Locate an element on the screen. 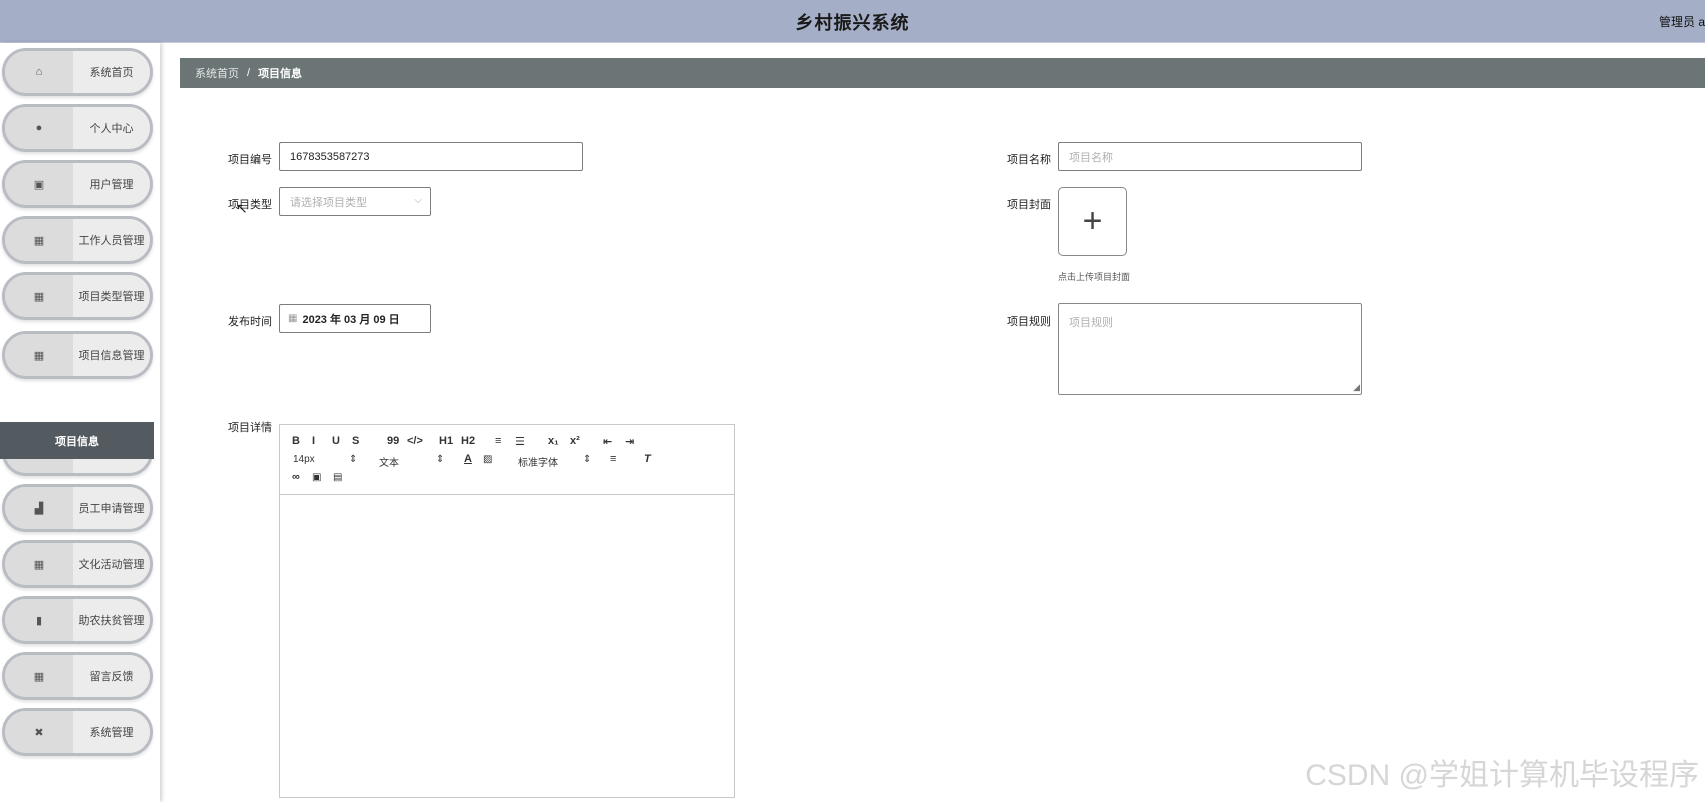 The image size is (1705, 802). sidebar-icon-container: ▮ is located at coordinates (39, 620).